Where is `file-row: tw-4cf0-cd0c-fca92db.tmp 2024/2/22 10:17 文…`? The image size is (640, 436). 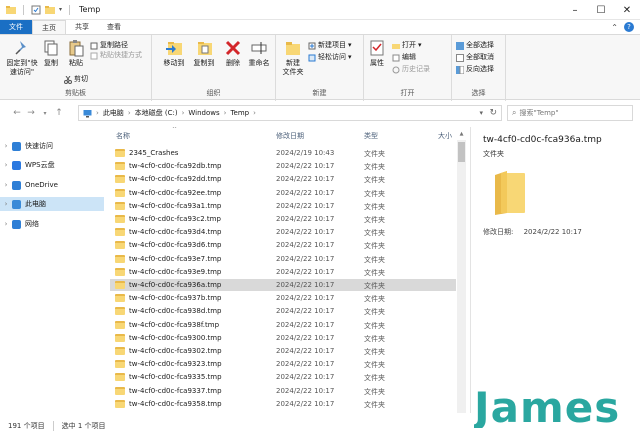
file-row: tw-4cf0-cd0c-fca92db.tmp 2024/2/22 10:17 文… is located at coordinates (283, 166).